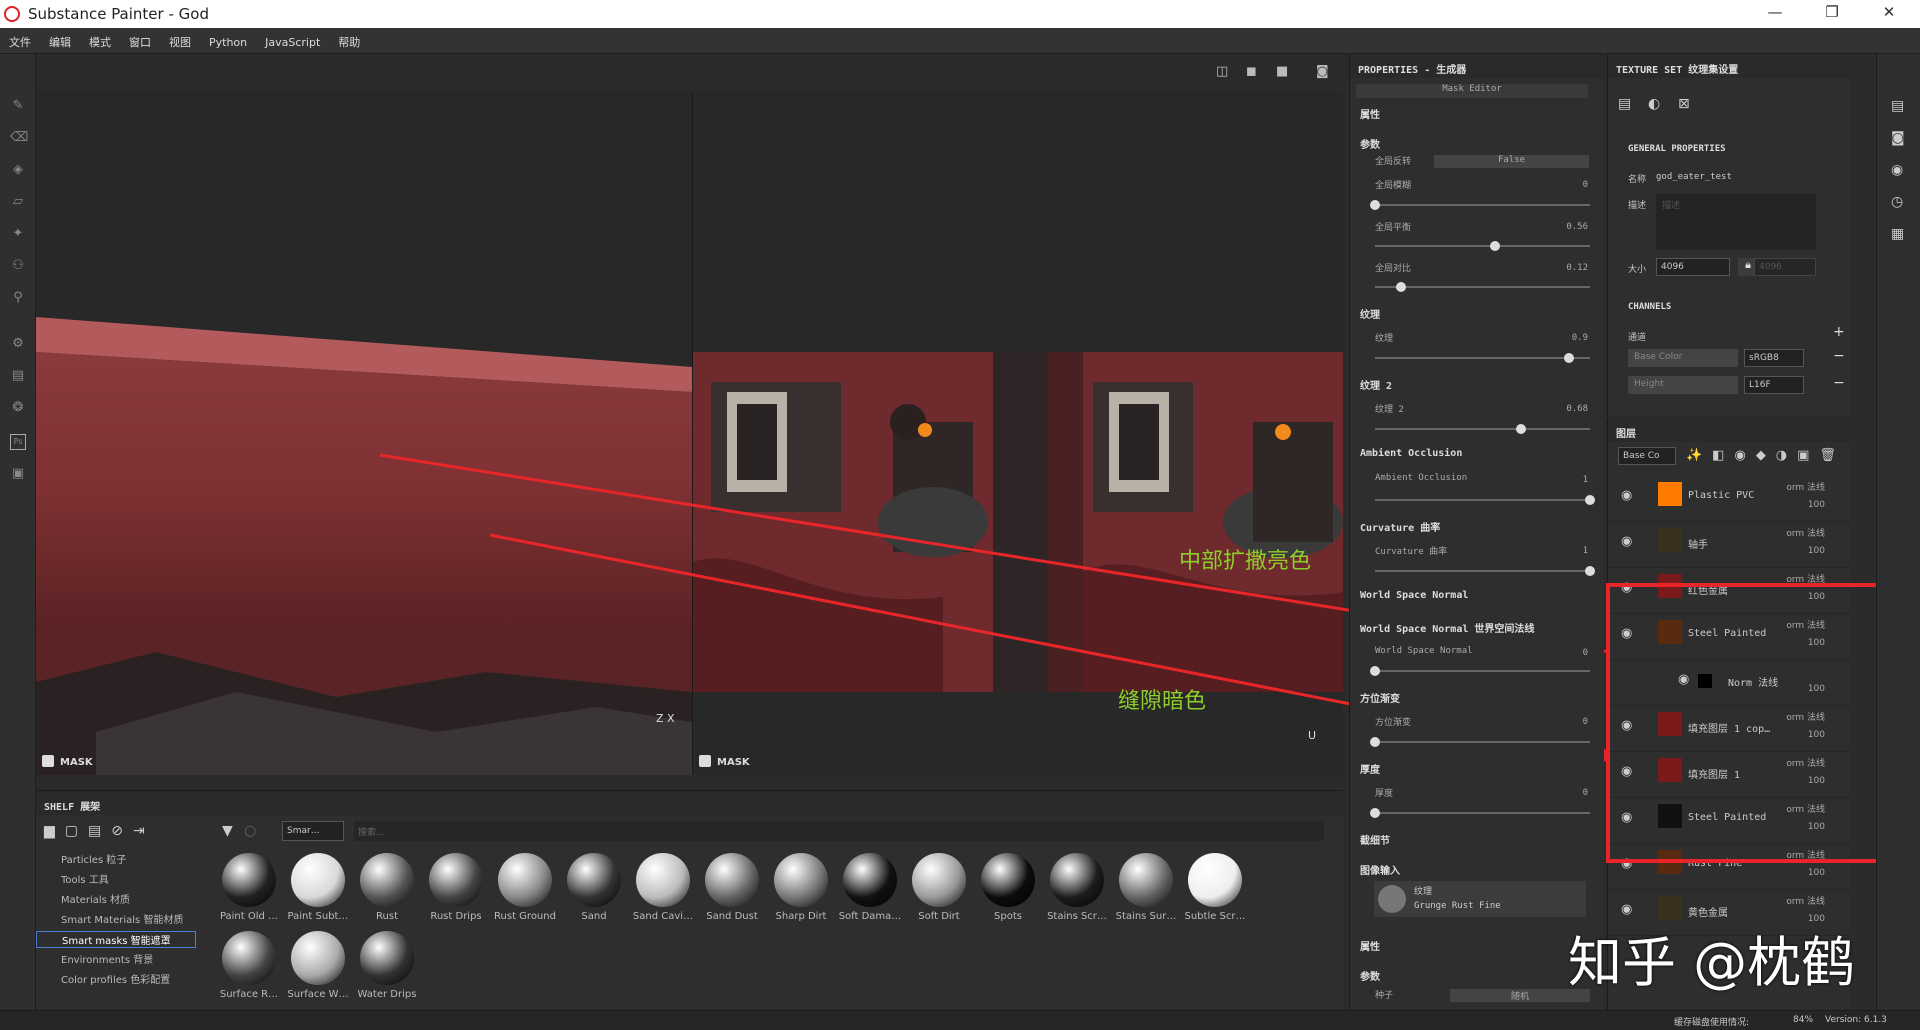 The height and width of the screenshot is (1030, 1920). What do you see at coordinates (1585, 551) in the screenshot?
I see `curvature-value: 1` at bounding box center [1585, 551].